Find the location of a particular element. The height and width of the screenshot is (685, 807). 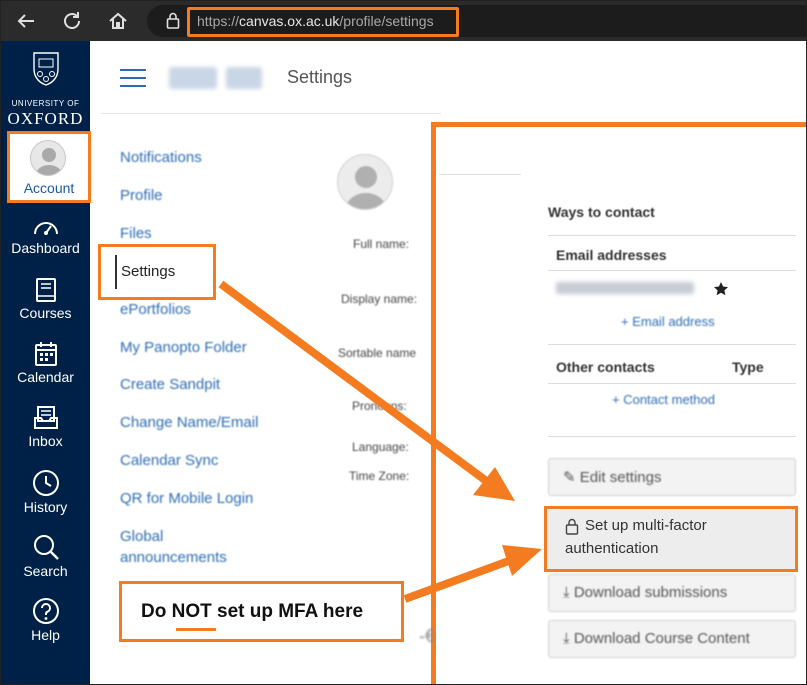

download-course-content-button: ⤓ Download Course Content is located at coordinates (672, 639).